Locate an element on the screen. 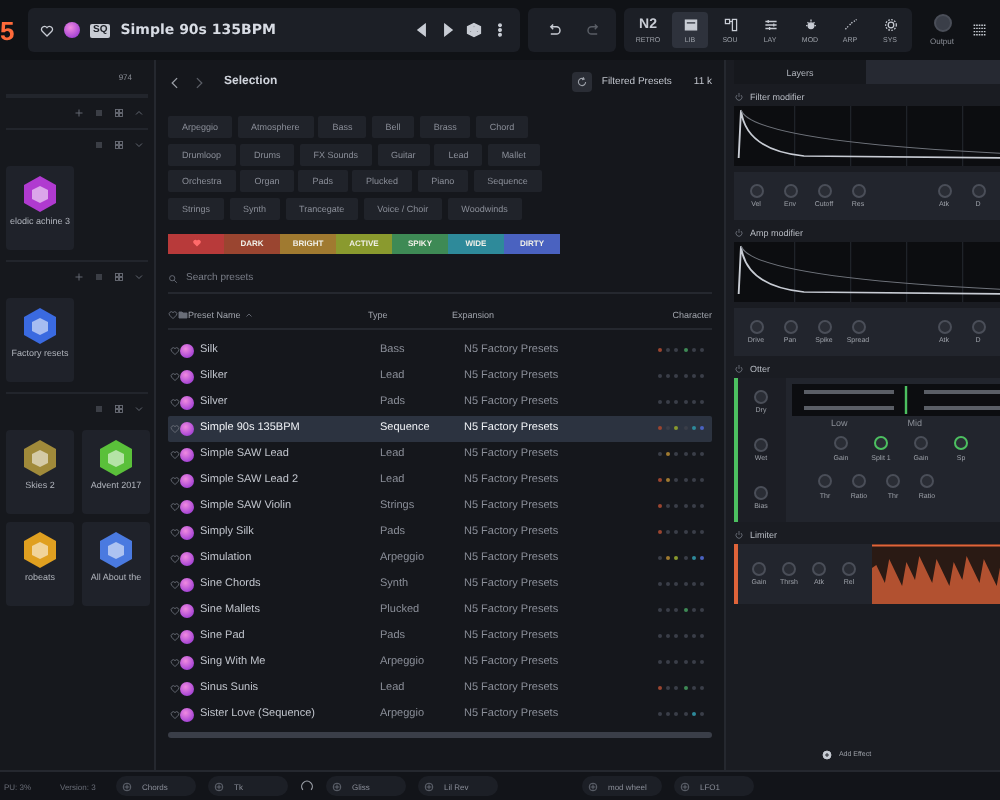 This screenshot has height=800, width=1000. crossover-display is located at coordinates (895, 400).